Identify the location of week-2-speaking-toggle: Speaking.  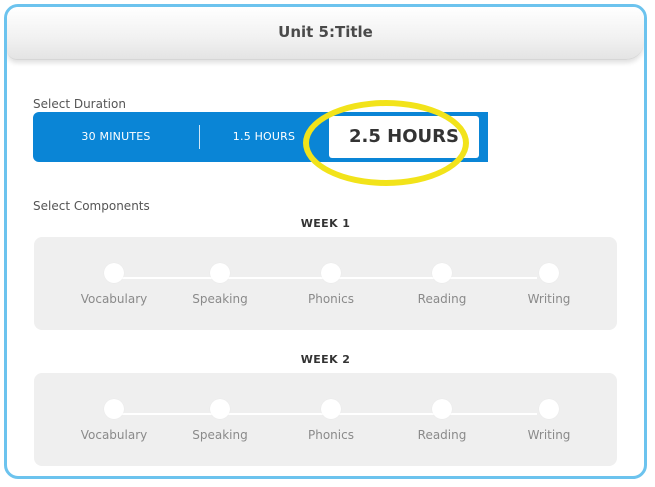
(220, 420).